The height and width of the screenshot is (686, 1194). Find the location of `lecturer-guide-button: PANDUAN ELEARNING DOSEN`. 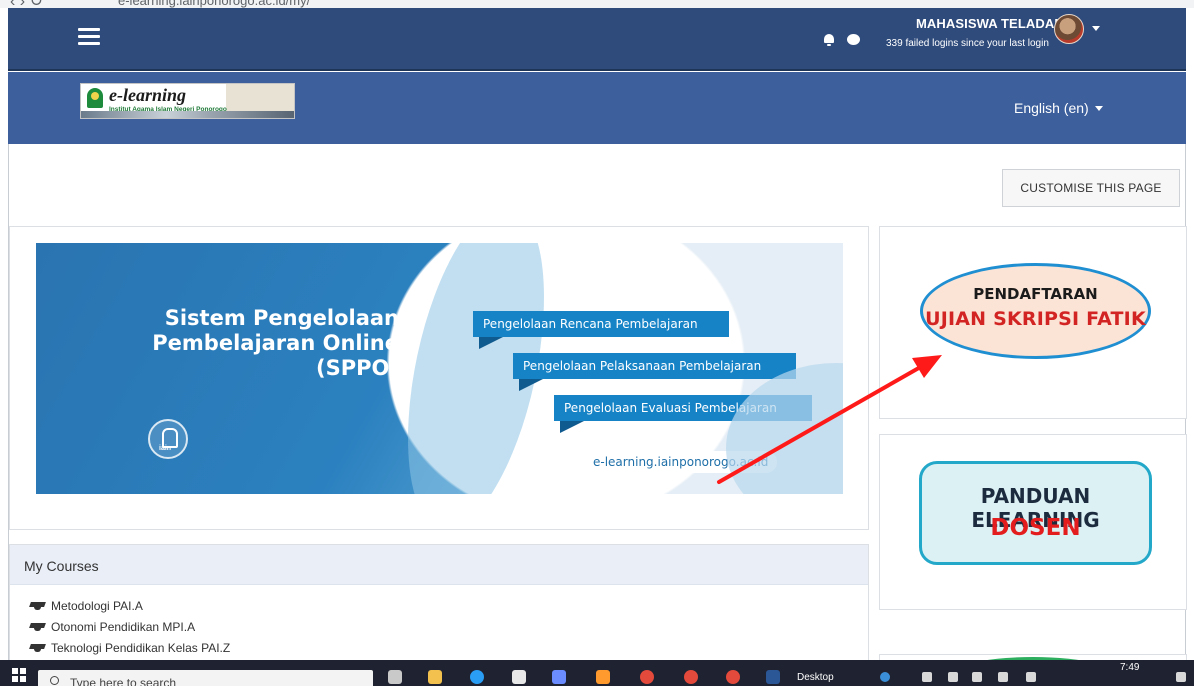

lecturer-guide-button: PANDUAN ELEARNING DOSEN is located at coordinates (1035, 513).